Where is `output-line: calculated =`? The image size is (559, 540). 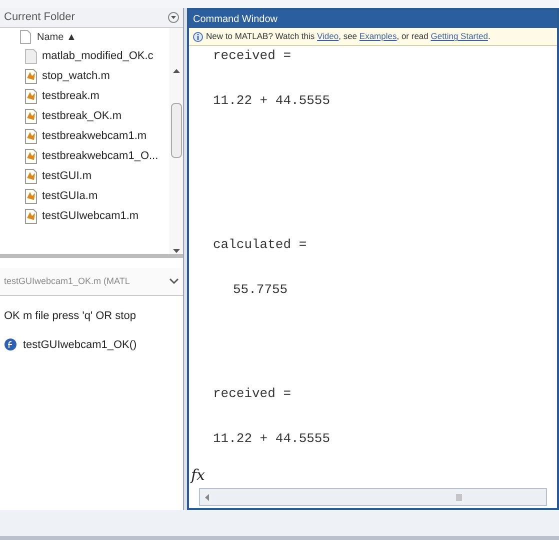 output-line: calculated = is located at coordinates (260, 245).